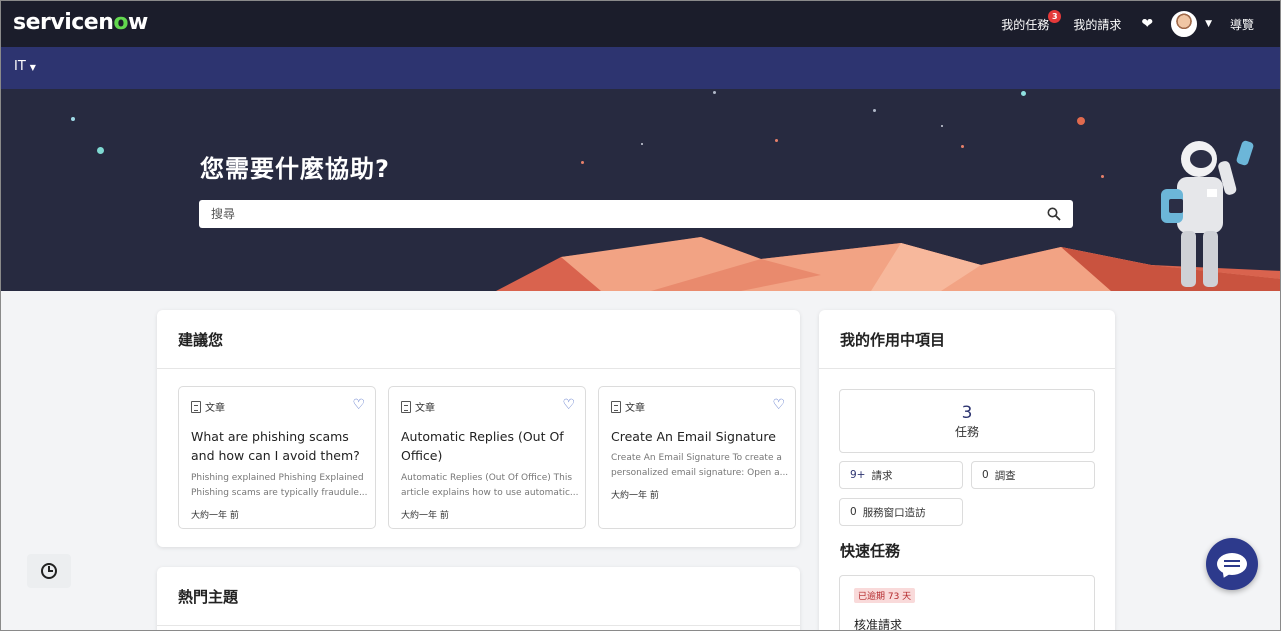  Describe the element at coordinates (1207, 213) in the screenshot. I see `astronaut-illustration` at that location.